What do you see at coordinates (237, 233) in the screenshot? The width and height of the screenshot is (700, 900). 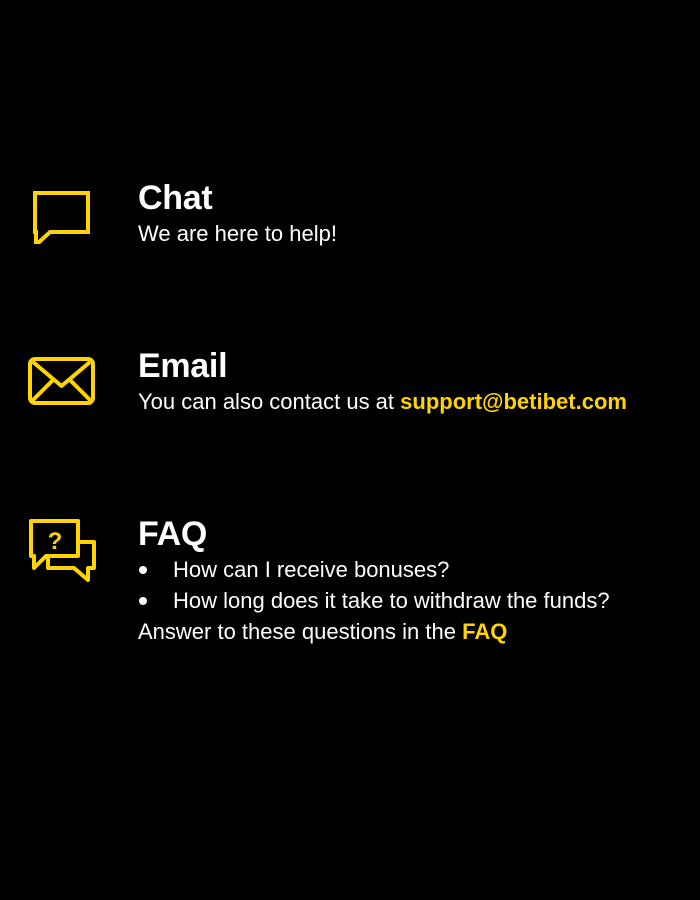 I see `chat-description: We are here to help!` at bounding box center [237, 233].